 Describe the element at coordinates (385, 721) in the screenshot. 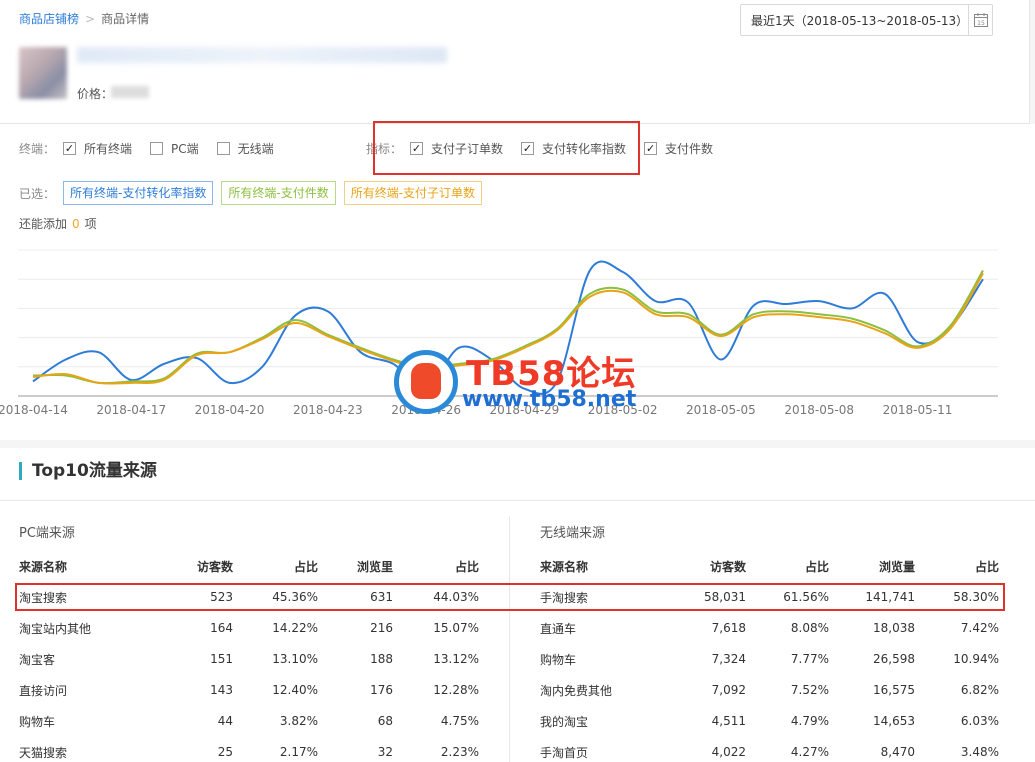

I see `source-value: 68` at that location.